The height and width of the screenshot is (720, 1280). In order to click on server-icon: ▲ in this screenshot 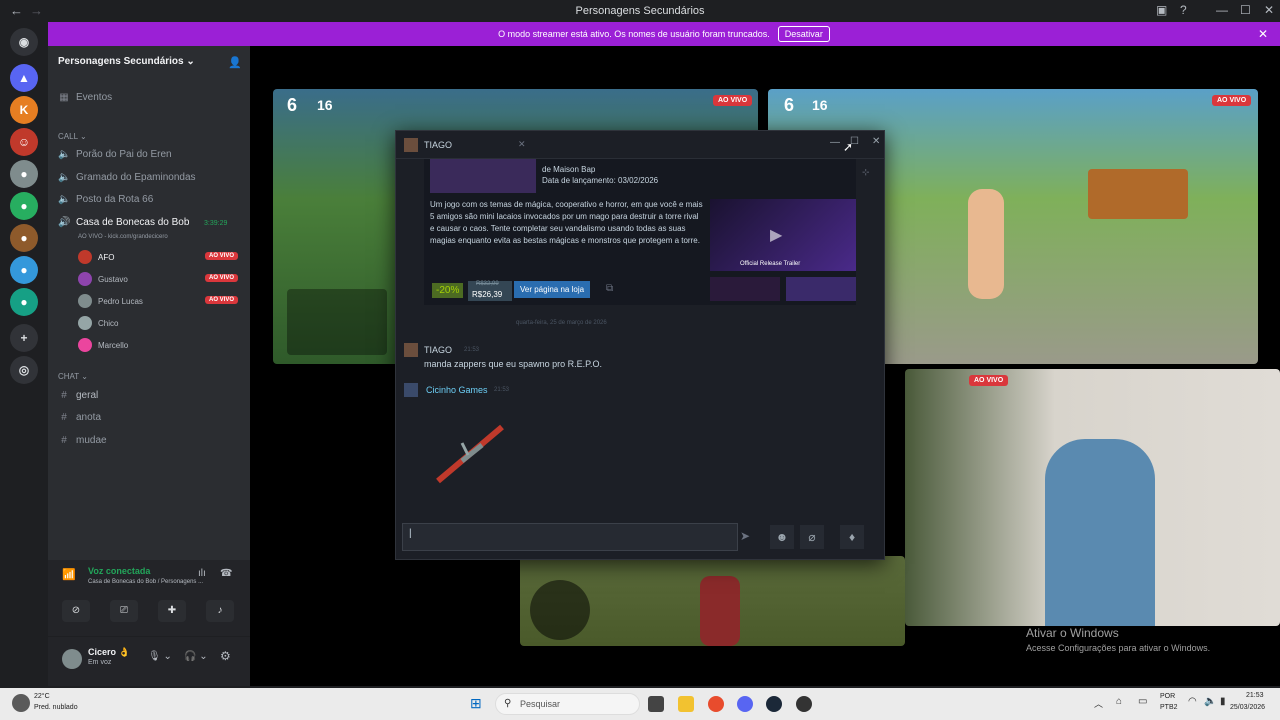, I will do `click(24, 78)`.